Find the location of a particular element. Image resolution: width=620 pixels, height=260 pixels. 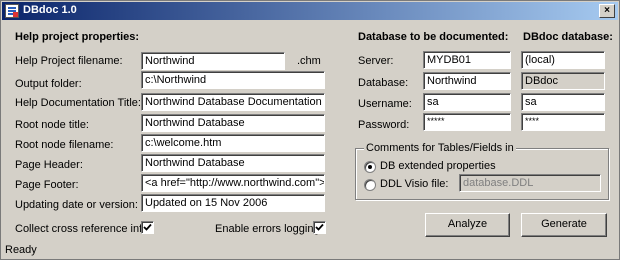

root-node-filename-input: c:\welcome.htm is located at coordinates (233, 143).